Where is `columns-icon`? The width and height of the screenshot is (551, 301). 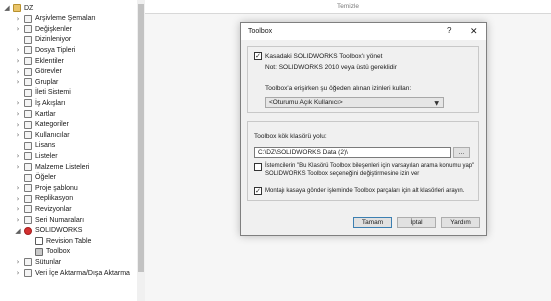
columns-icon is located at coordinates (28, 262).